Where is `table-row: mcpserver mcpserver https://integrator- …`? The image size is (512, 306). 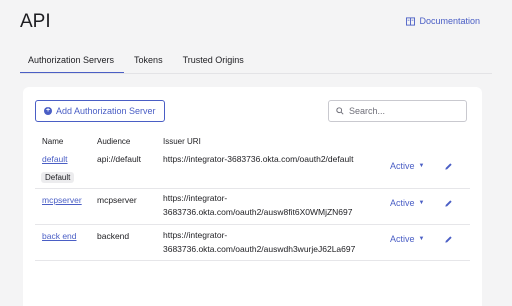 table-row: mcpserver mcpserver https://integrator- … is located at coordinates (252, 207).